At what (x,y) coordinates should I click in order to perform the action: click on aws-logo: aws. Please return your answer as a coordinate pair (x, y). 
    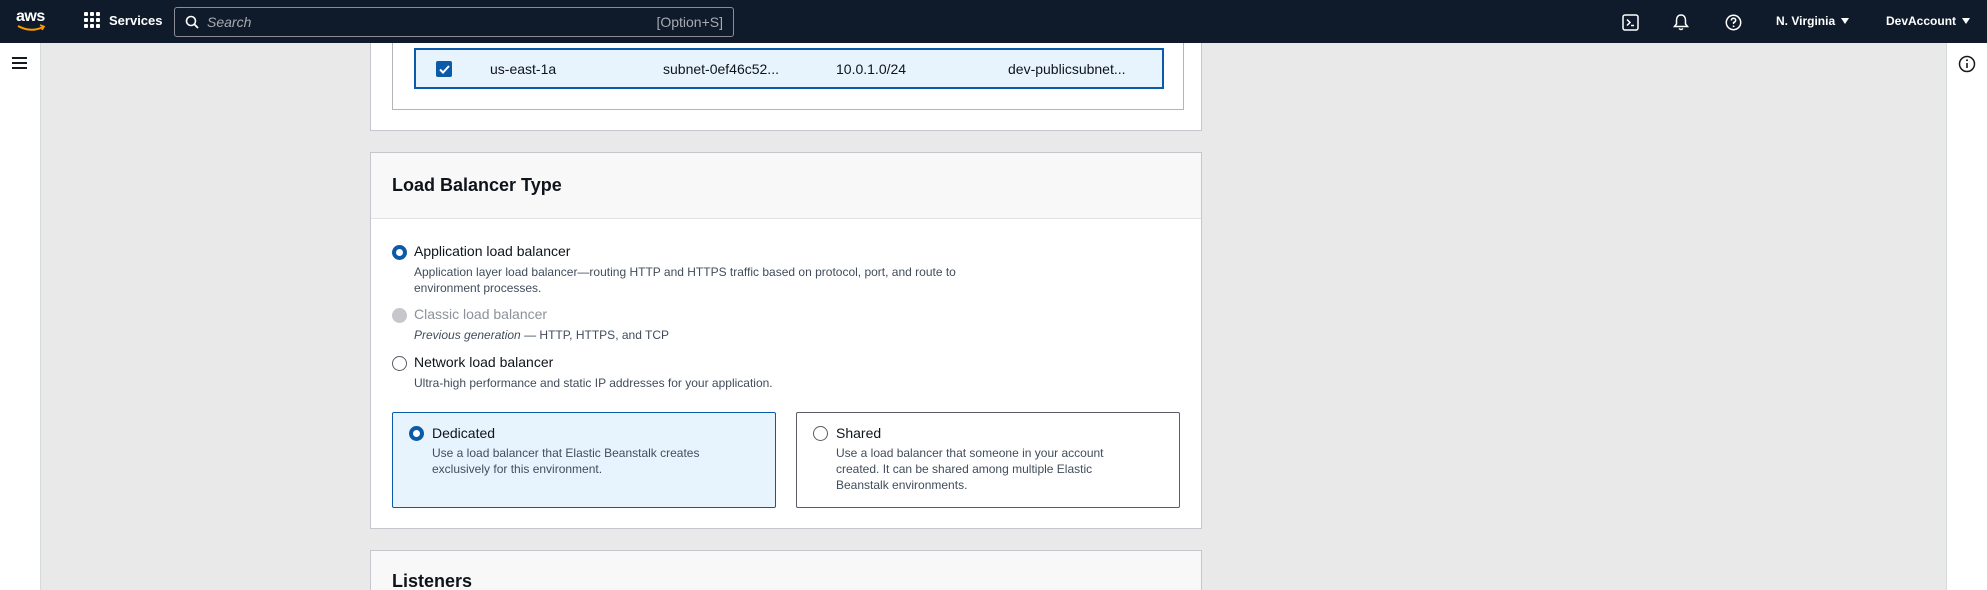
    Looking at the image, I should click on (33, 22).